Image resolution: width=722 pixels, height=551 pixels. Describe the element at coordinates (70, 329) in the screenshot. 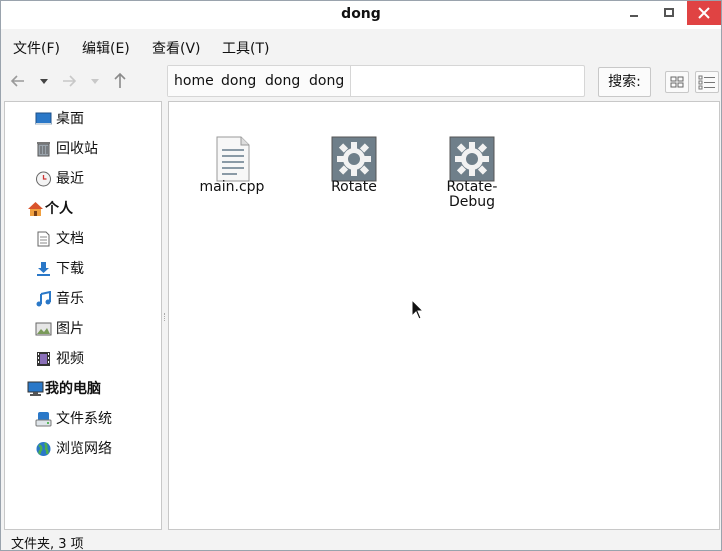

I see `sidebar-item-label: 图片` at that location.